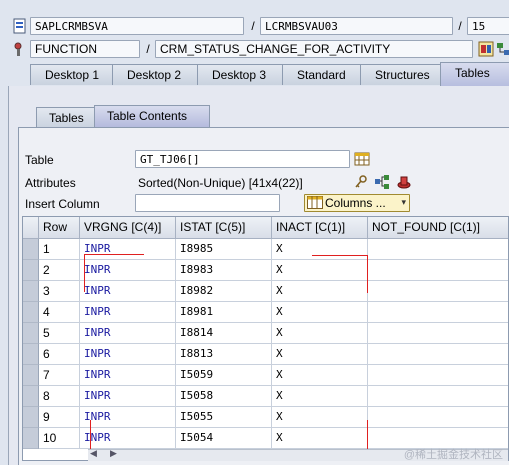 This screenshot has height=465, width=509. I want to click on select-all-cell, so click(31, 228).